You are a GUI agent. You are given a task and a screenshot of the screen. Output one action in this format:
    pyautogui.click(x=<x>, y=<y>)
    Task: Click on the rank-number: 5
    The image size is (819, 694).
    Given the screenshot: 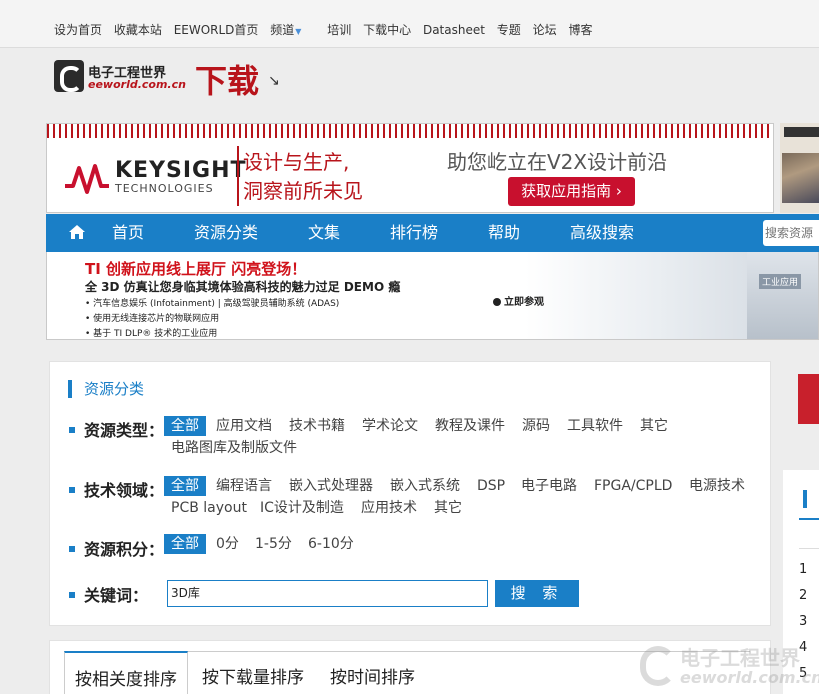 What is the action you would take?
    pyautogui.click(x=803, y=673)
    